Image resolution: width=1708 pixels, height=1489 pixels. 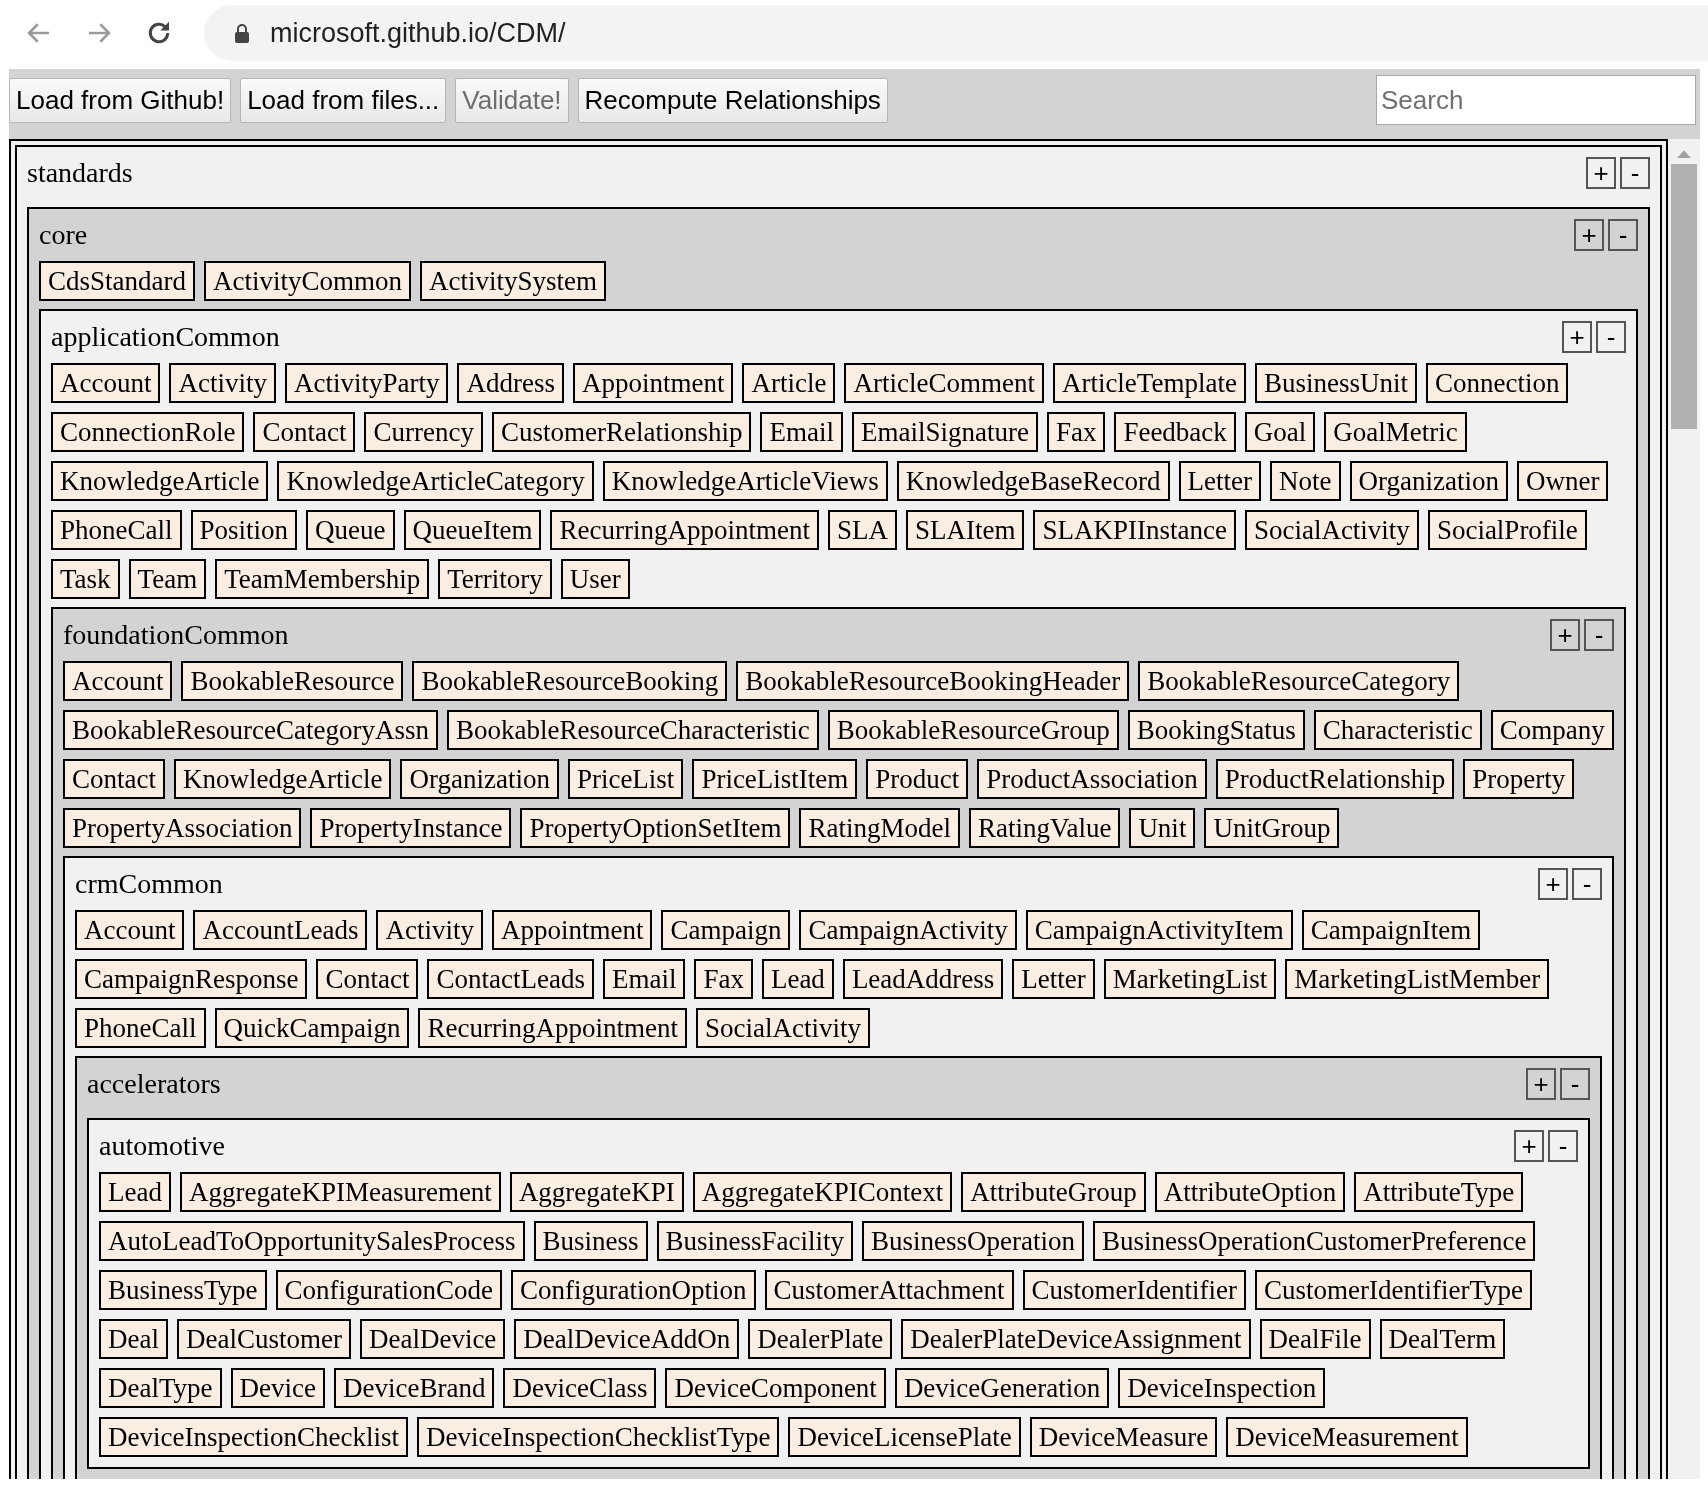 What do you see at coordinates (1033, 481) in the screenshot?
I see `entity-tag: KnowledgeBaseRecord` at bounding box center [1033, 481].